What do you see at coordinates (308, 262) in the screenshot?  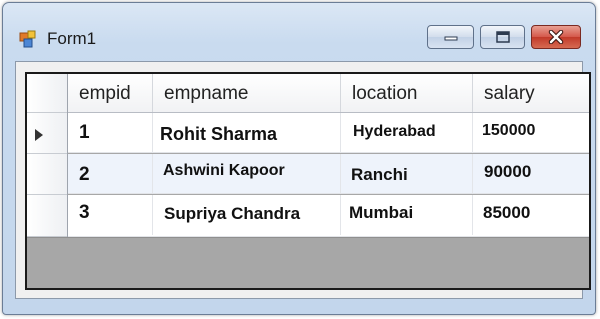 I see `grid-empty-area` at bounding box center [308, 262].